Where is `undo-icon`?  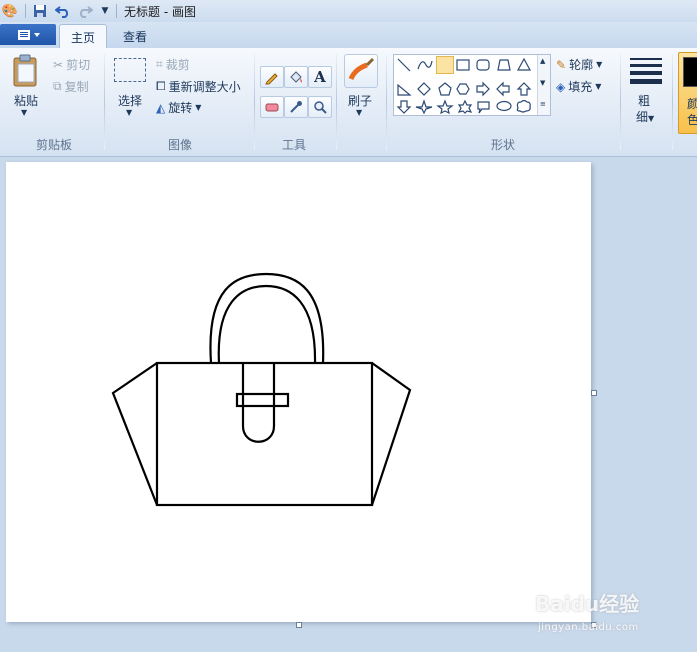
undo-icon is located at coordinates (63, 11).